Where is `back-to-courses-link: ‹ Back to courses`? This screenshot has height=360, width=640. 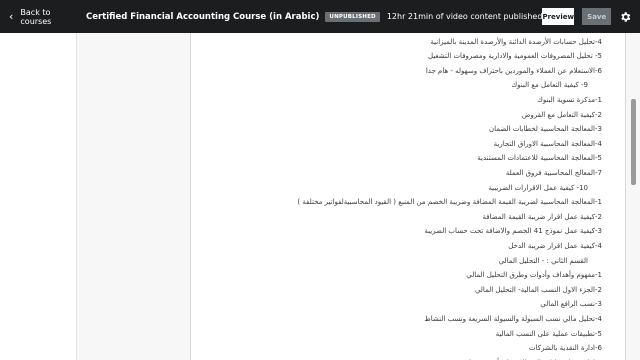 back-to-courses-link: ‹ Back to courses is located at coordinates (42, 17).